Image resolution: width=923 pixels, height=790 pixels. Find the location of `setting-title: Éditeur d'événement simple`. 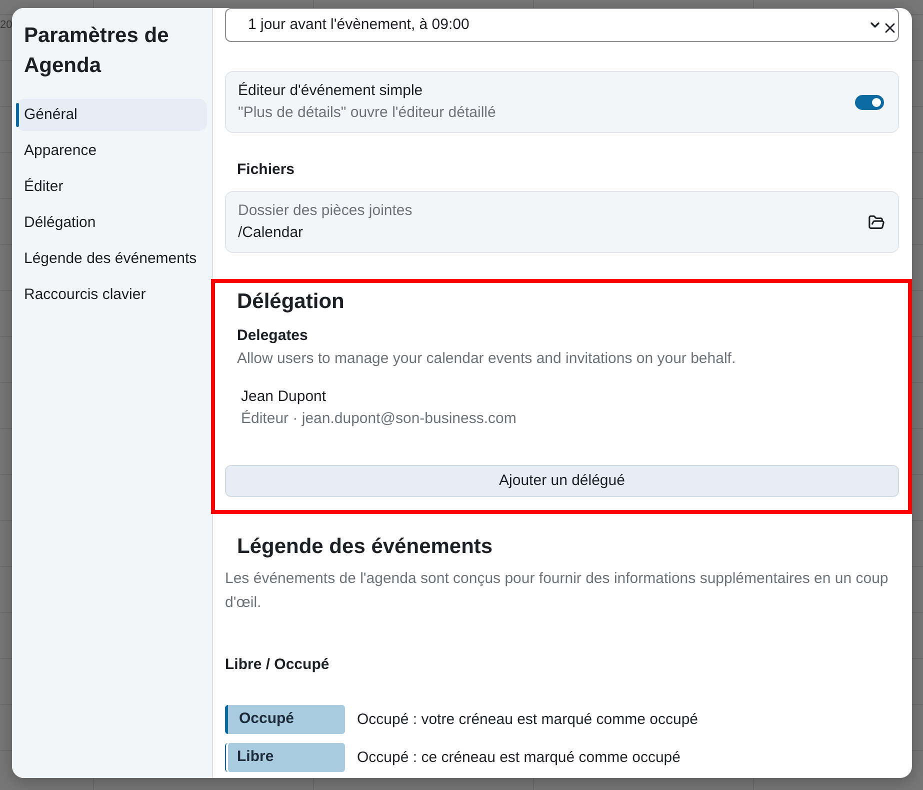

setting-title: Éditeur d'événement simple is located at coordinates (331, 91).